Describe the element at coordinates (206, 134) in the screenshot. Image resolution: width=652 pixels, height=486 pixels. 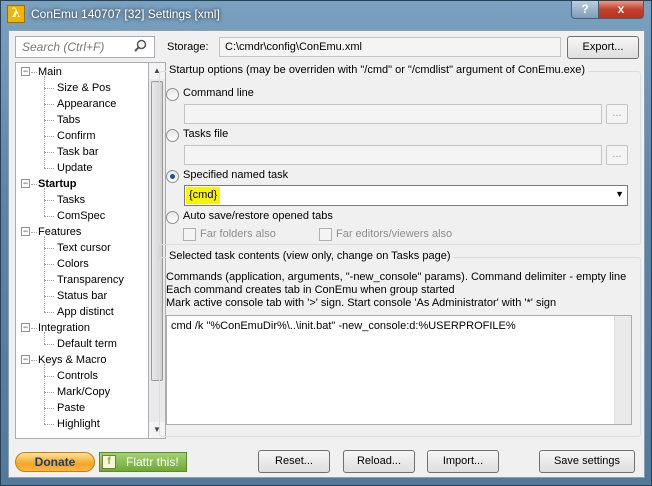
I see `tasks-file-label: Tasks file` at that location.